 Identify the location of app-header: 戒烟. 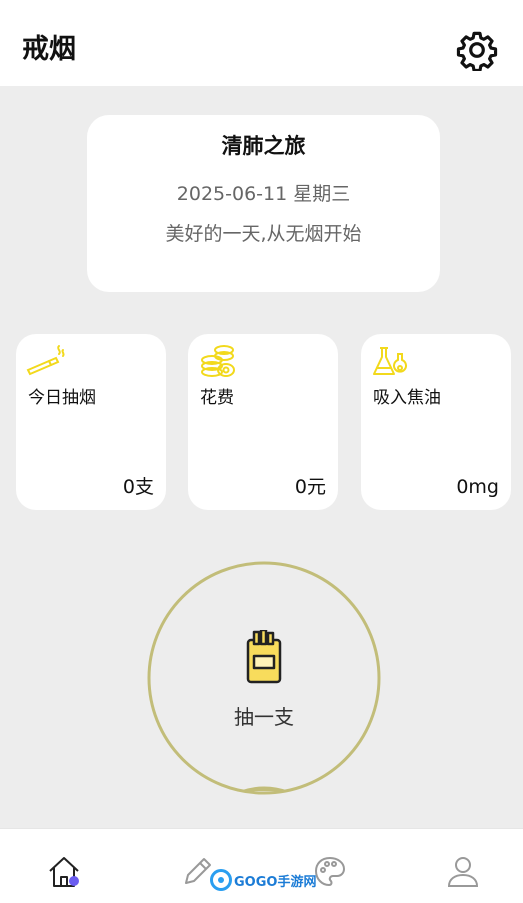
(261, 43).